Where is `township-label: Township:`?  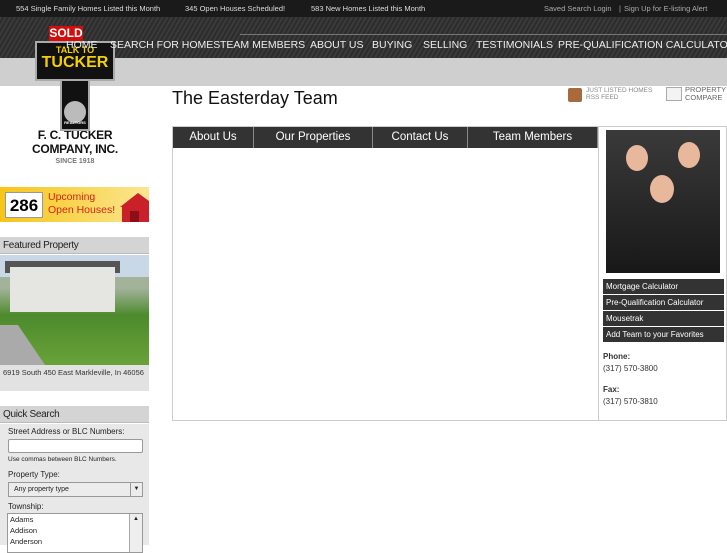
township-label: Township: is located at coordinates (26, 506).